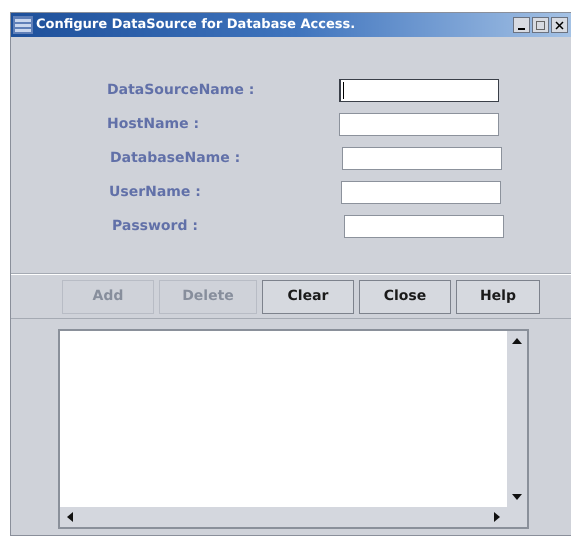 This screenshot has width=571, height=540. I want to click on window-title: Configure DataSource for Database Access., so click(196, 25).